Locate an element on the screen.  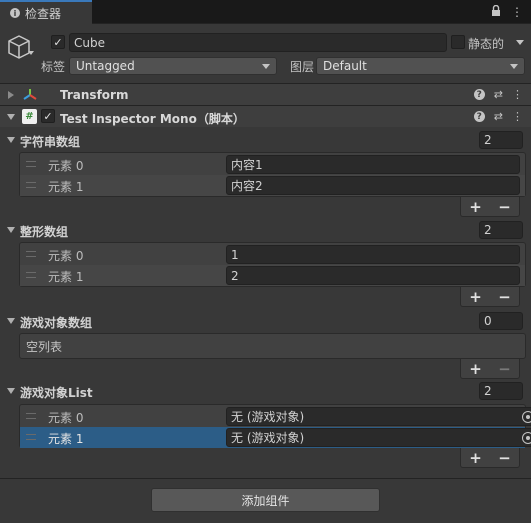
list-box: 元素 0 内容1 元素 1 内容2 is located at coordinates (272, 174).